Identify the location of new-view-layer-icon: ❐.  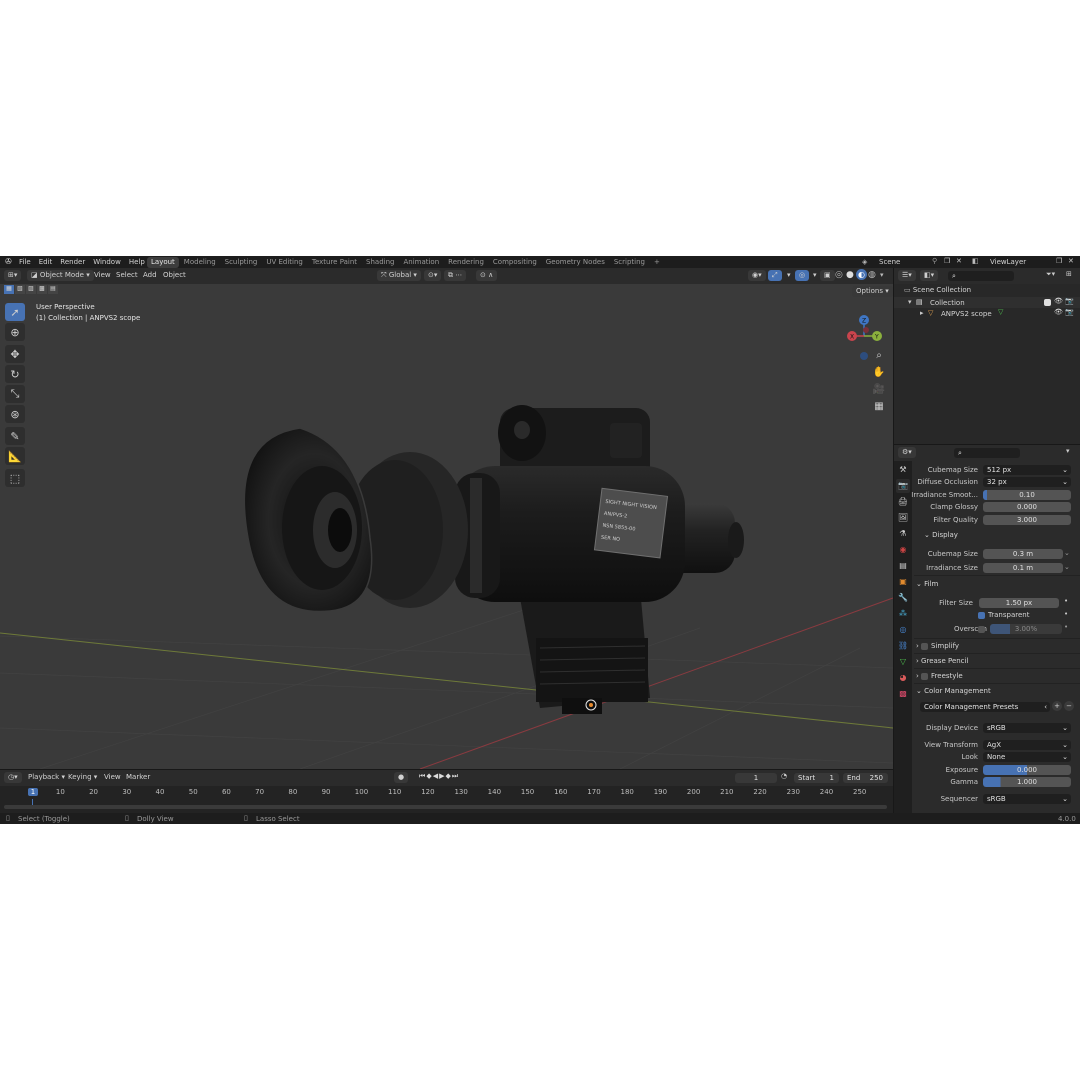
(1059, 261).